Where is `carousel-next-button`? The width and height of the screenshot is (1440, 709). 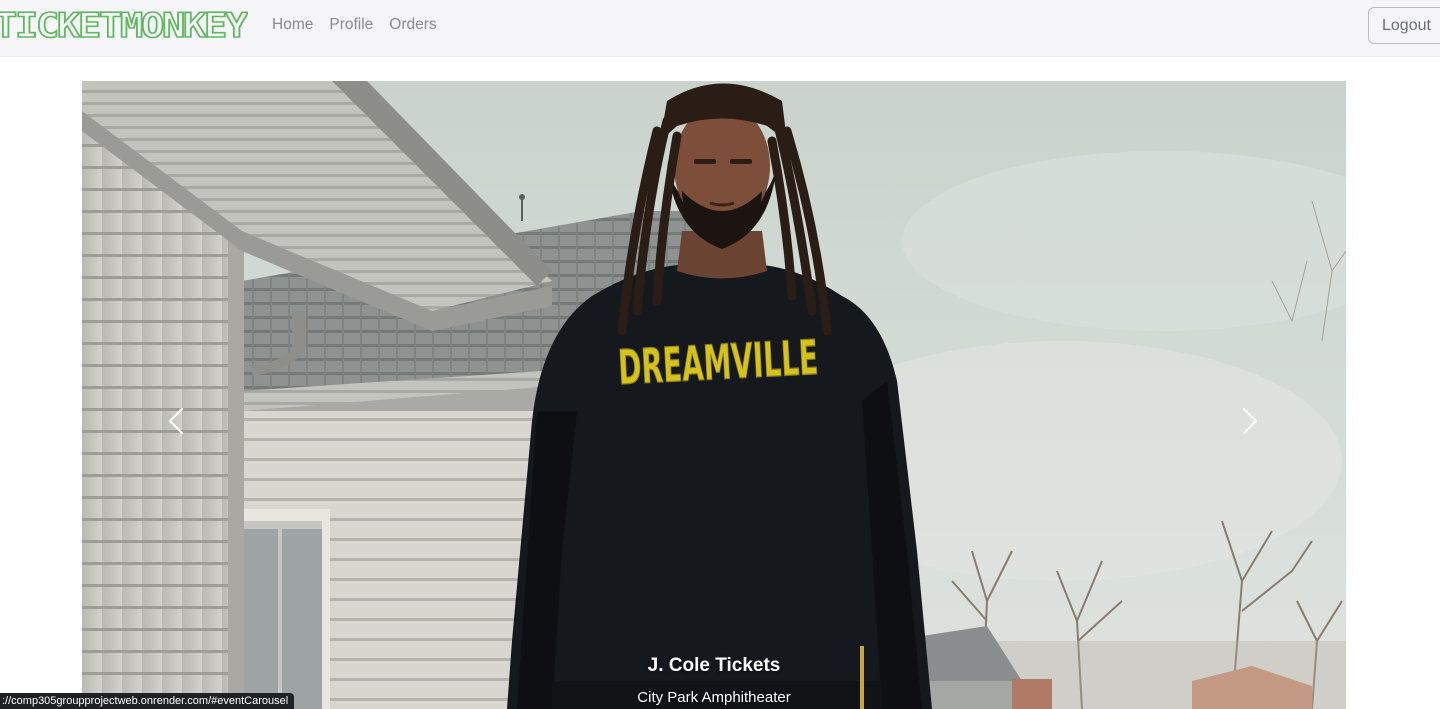 carousel-next-button is located at coordinates (1250, 421).